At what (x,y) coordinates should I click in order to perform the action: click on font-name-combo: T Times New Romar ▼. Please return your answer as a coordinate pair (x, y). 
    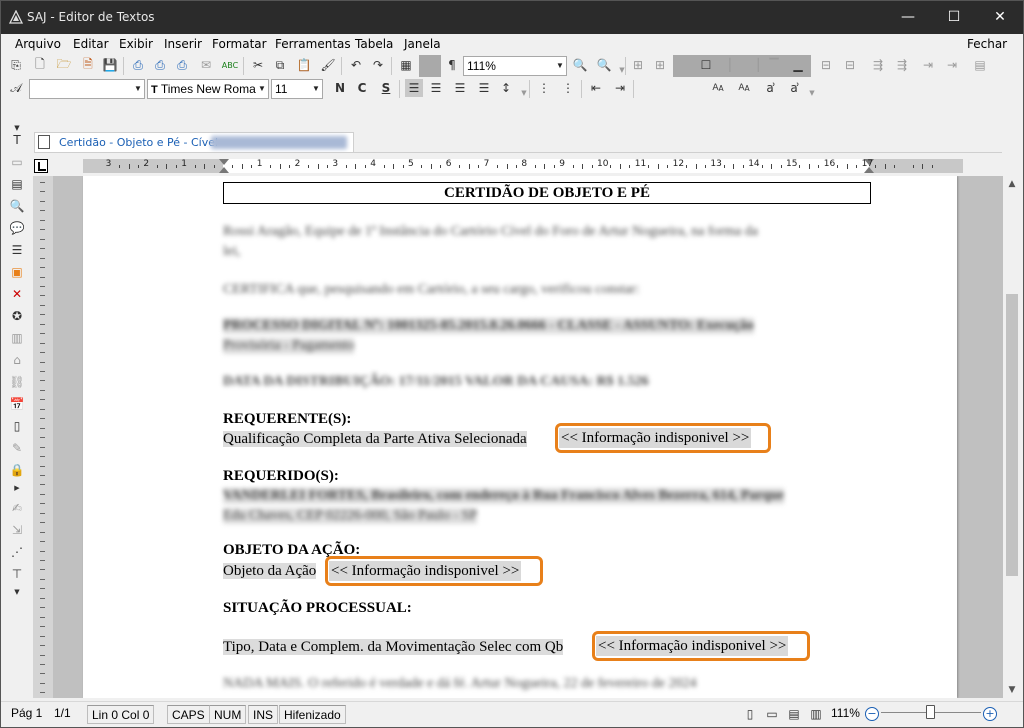
    Looking at the image, I should click on (208, 89).